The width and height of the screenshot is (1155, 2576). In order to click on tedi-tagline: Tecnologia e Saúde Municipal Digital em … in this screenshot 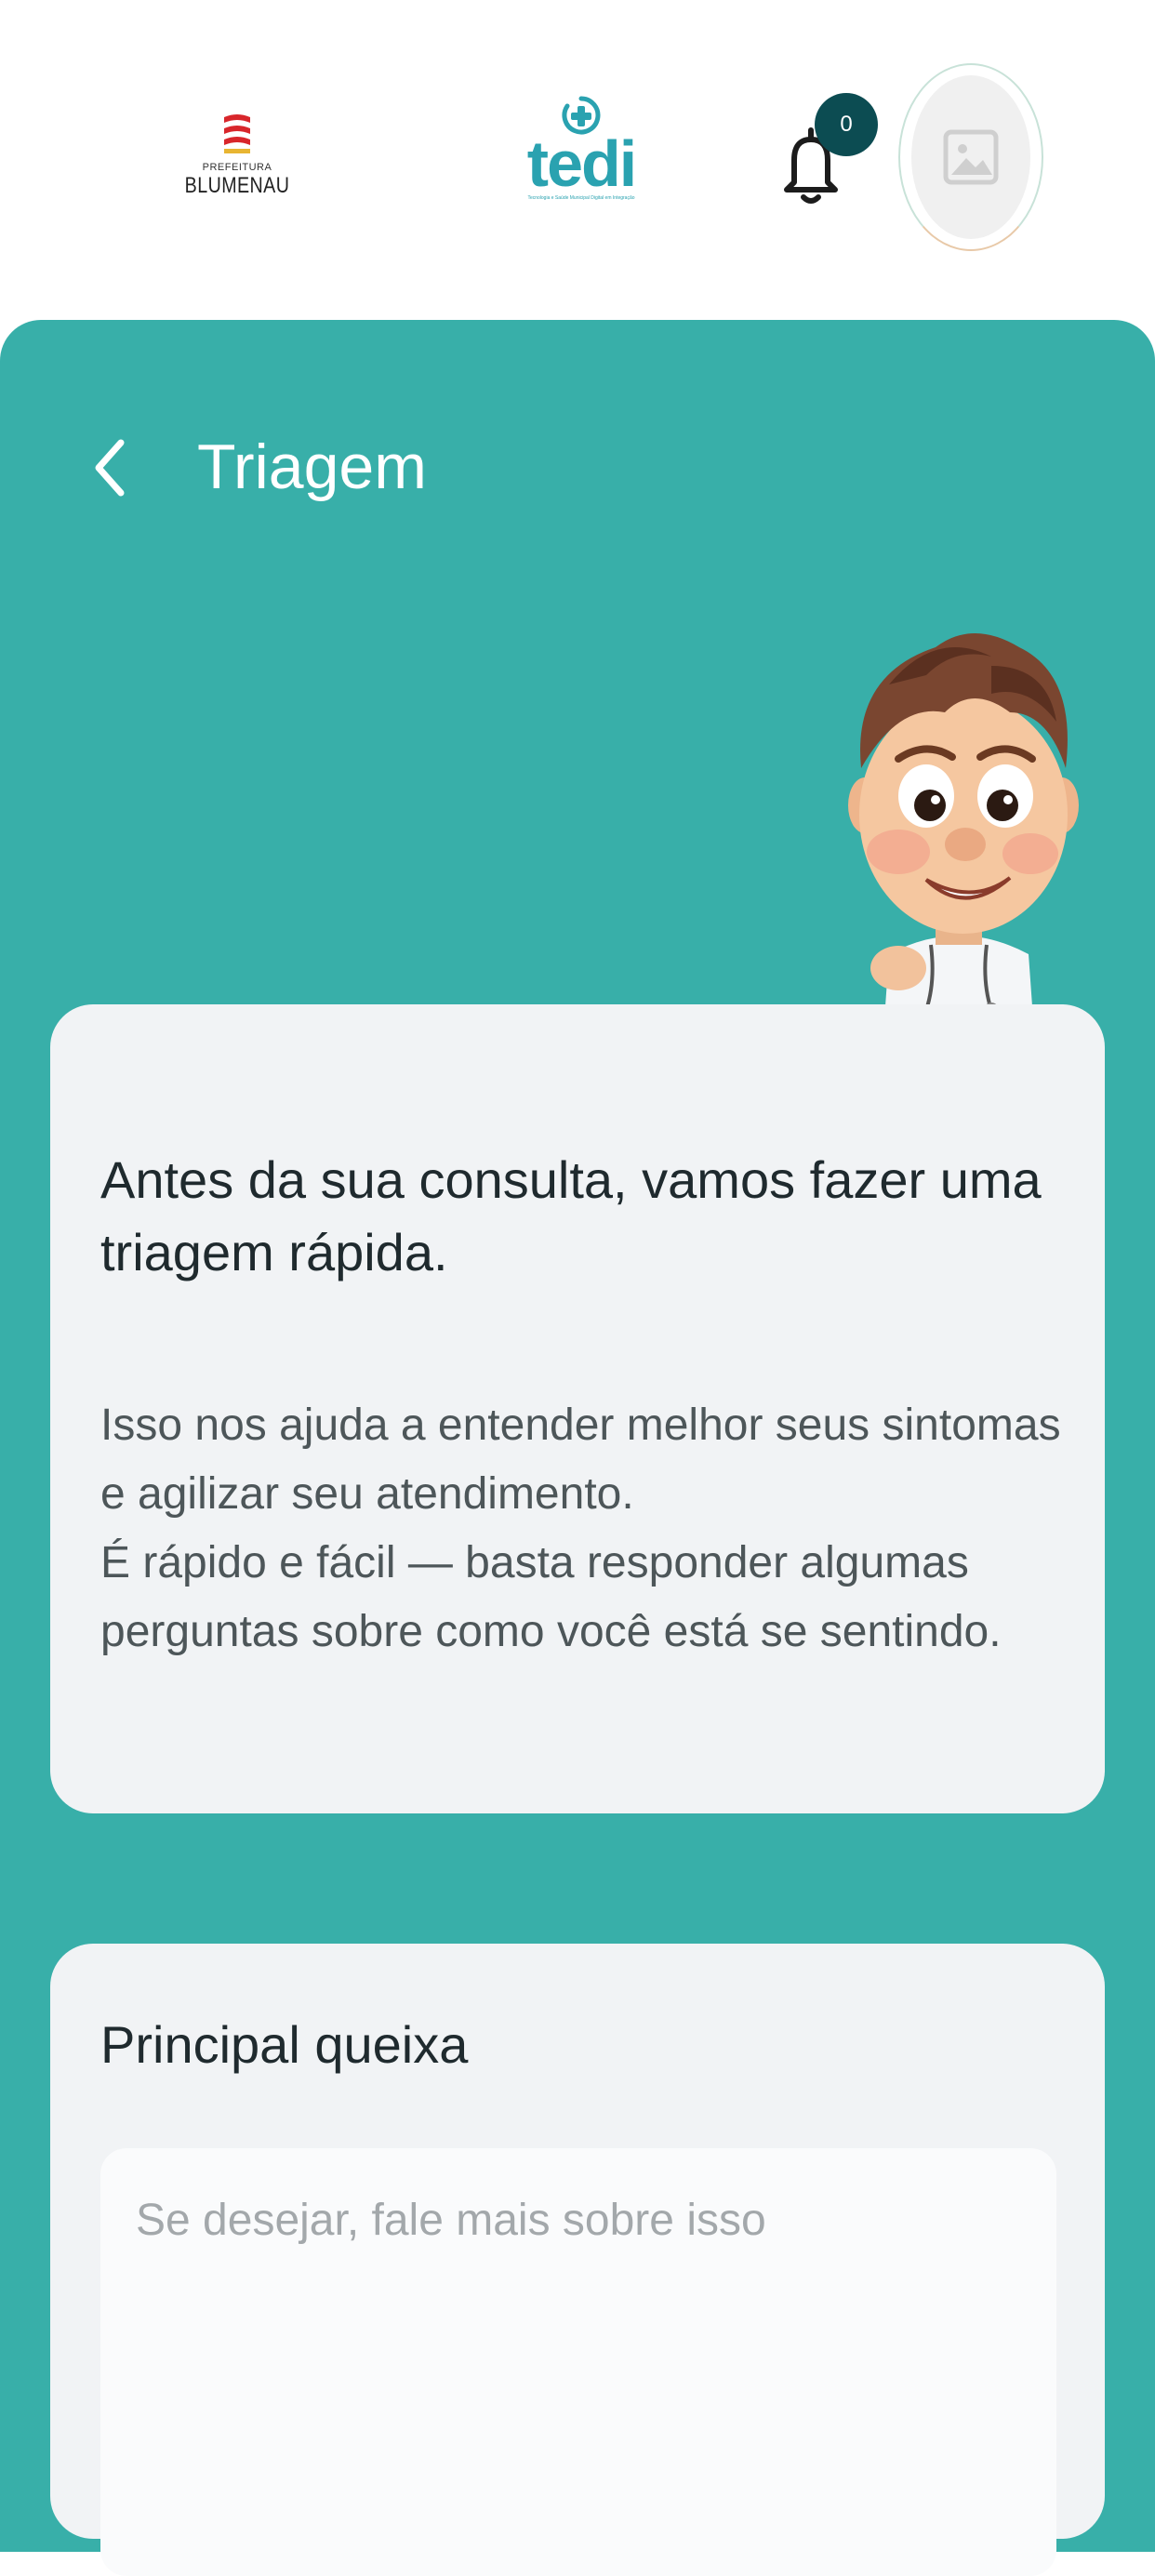, I will do `click(581, 198)`.